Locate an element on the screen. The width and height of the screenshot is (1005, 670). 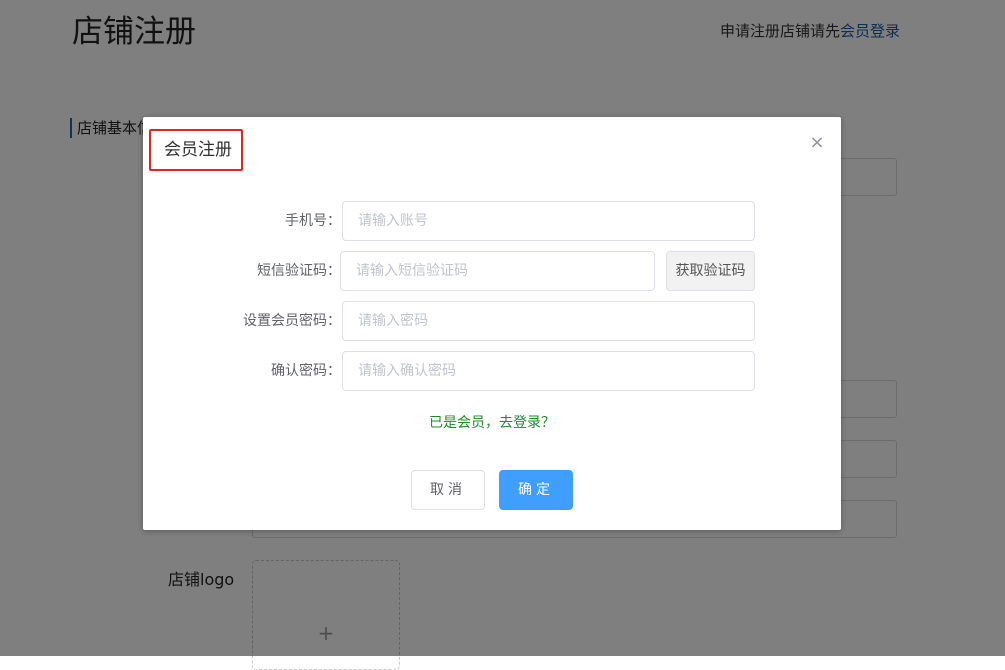
password-row: 设置会员密码： is located at coordinates (492, 321).